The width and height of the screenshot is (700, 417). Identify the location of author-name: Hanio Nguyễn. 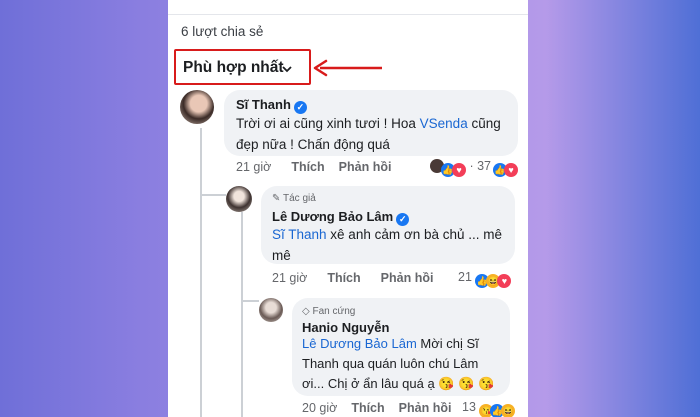
(345, 327).